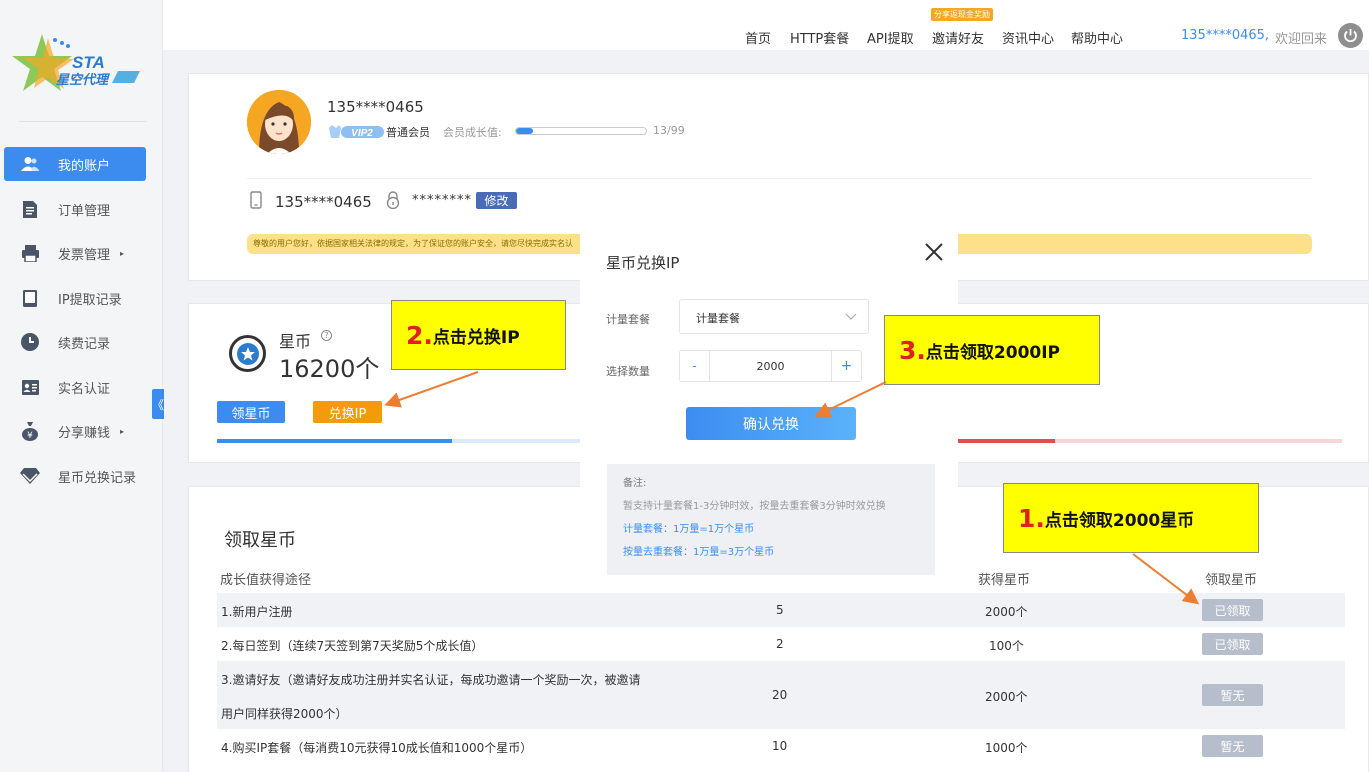  What do you see at coordinates (30, 342) in the screenshot?
I see `clock-icon` at bounding box center [30, 342].